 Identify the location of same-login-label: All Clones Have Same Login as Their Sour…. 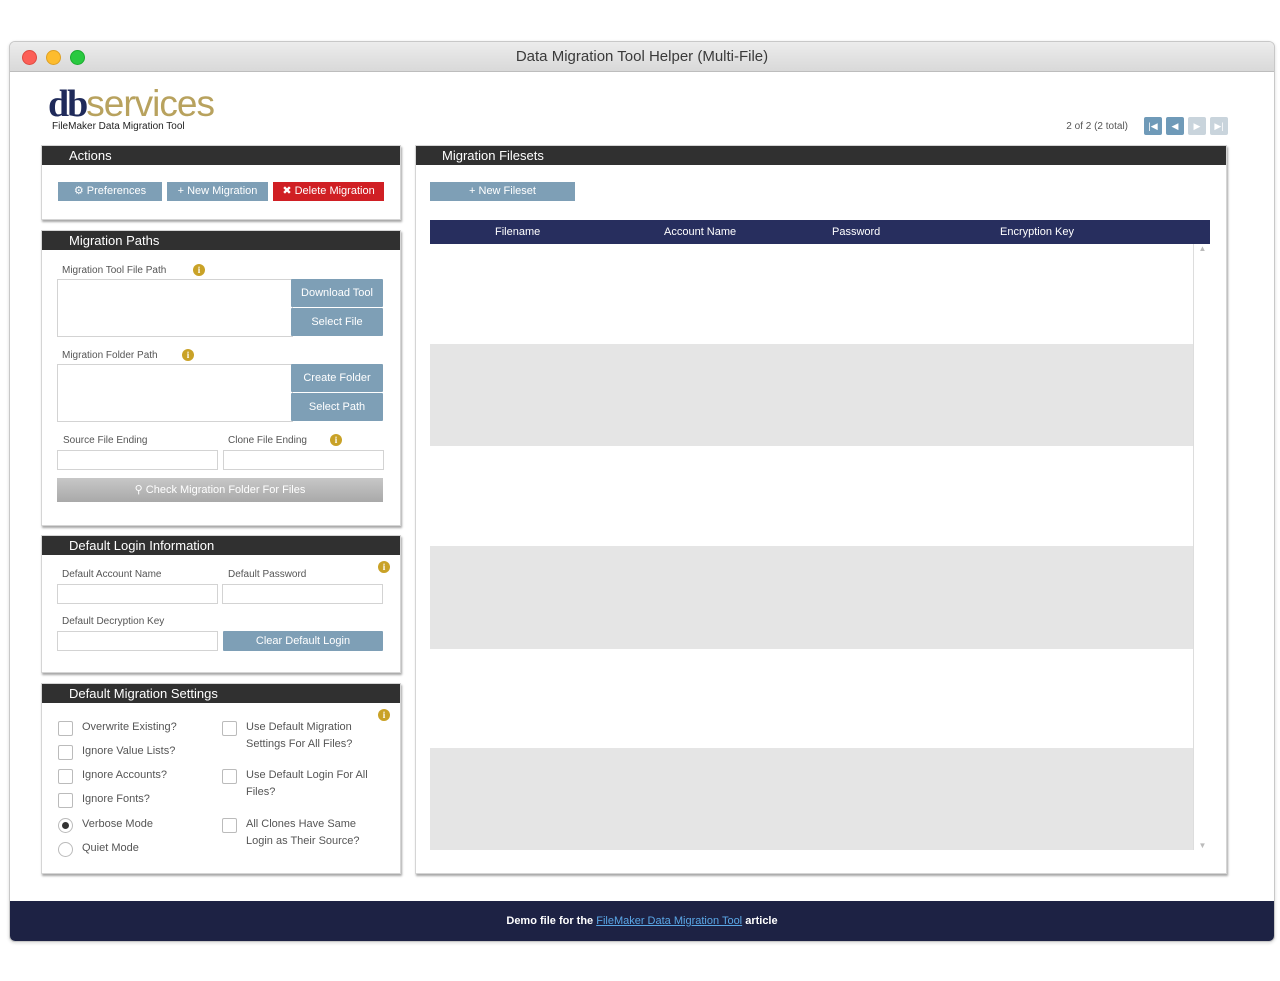
(303, 832).